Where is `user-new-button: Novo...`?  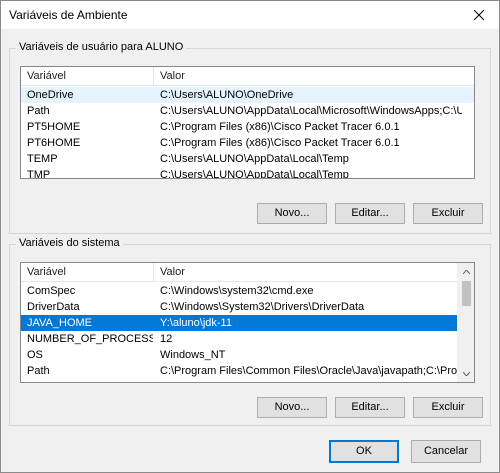 user-new-button: Novo... is located at coordinates (292, 213).